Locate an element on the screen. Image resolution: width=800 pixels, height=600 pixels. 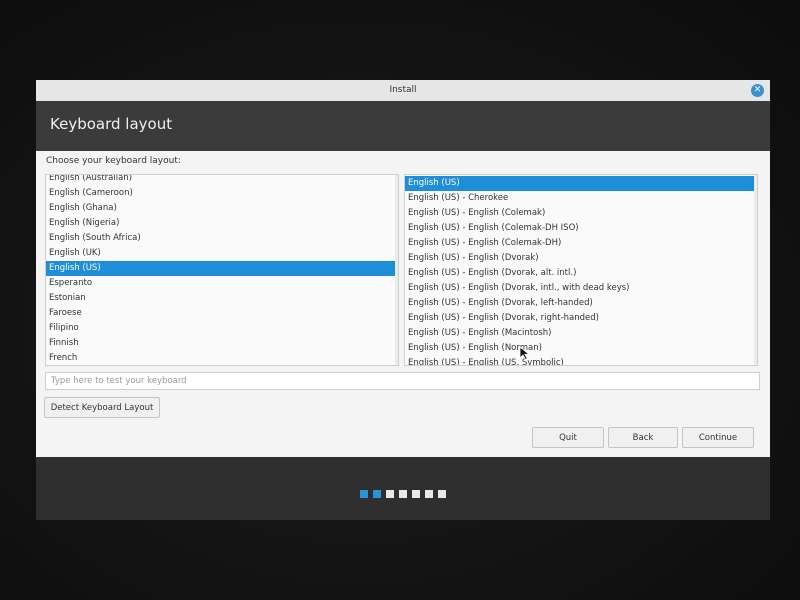
layout-list-item: Estonian is located at coordinates (222, 298).